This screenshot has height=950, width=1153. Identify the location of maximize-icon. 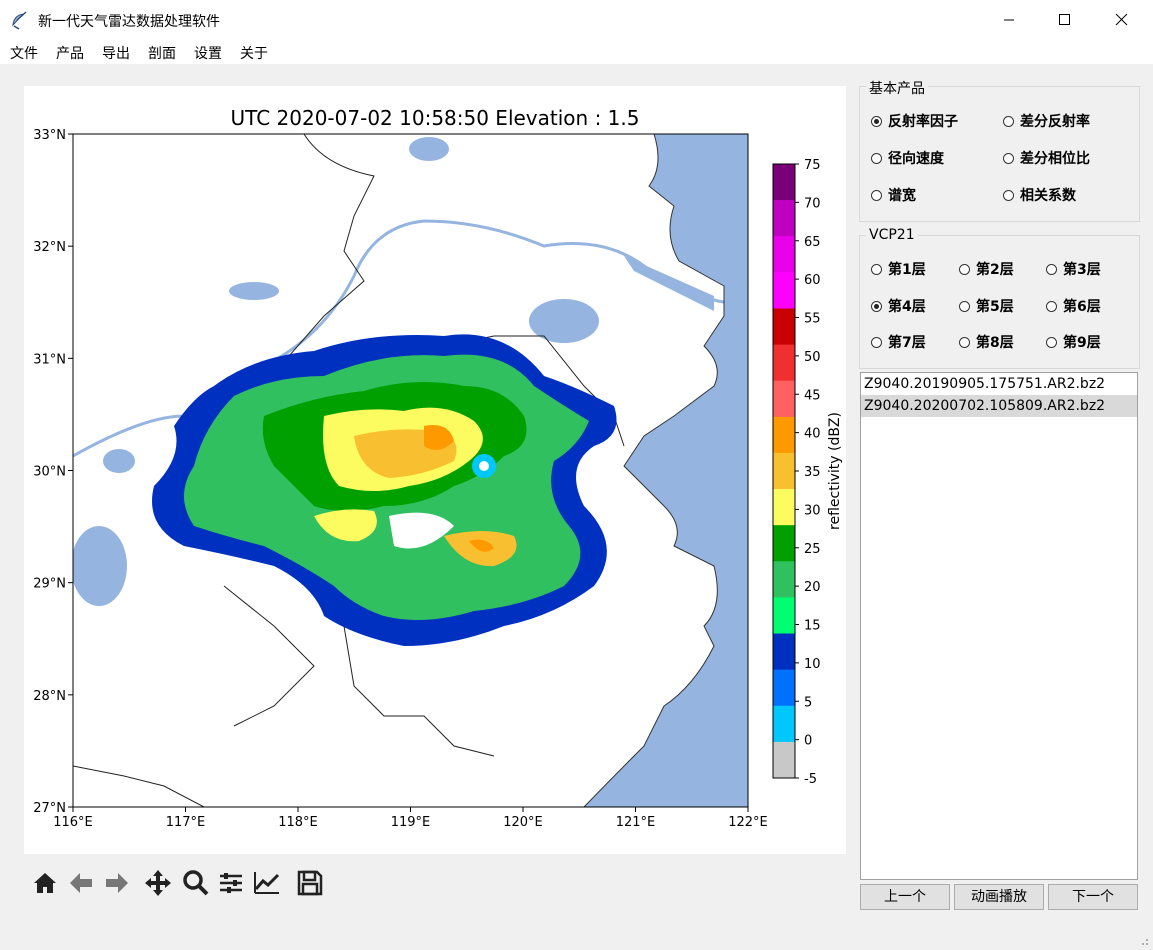
(1064, 19).